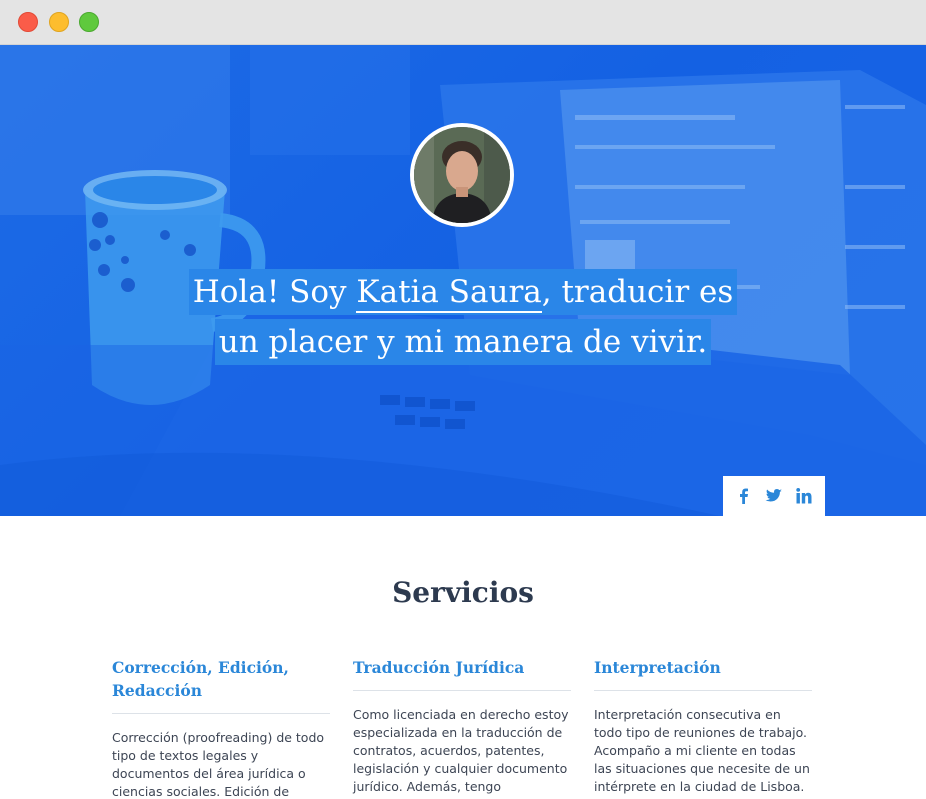  I want to click on facebook-icon, so click(744, 496).